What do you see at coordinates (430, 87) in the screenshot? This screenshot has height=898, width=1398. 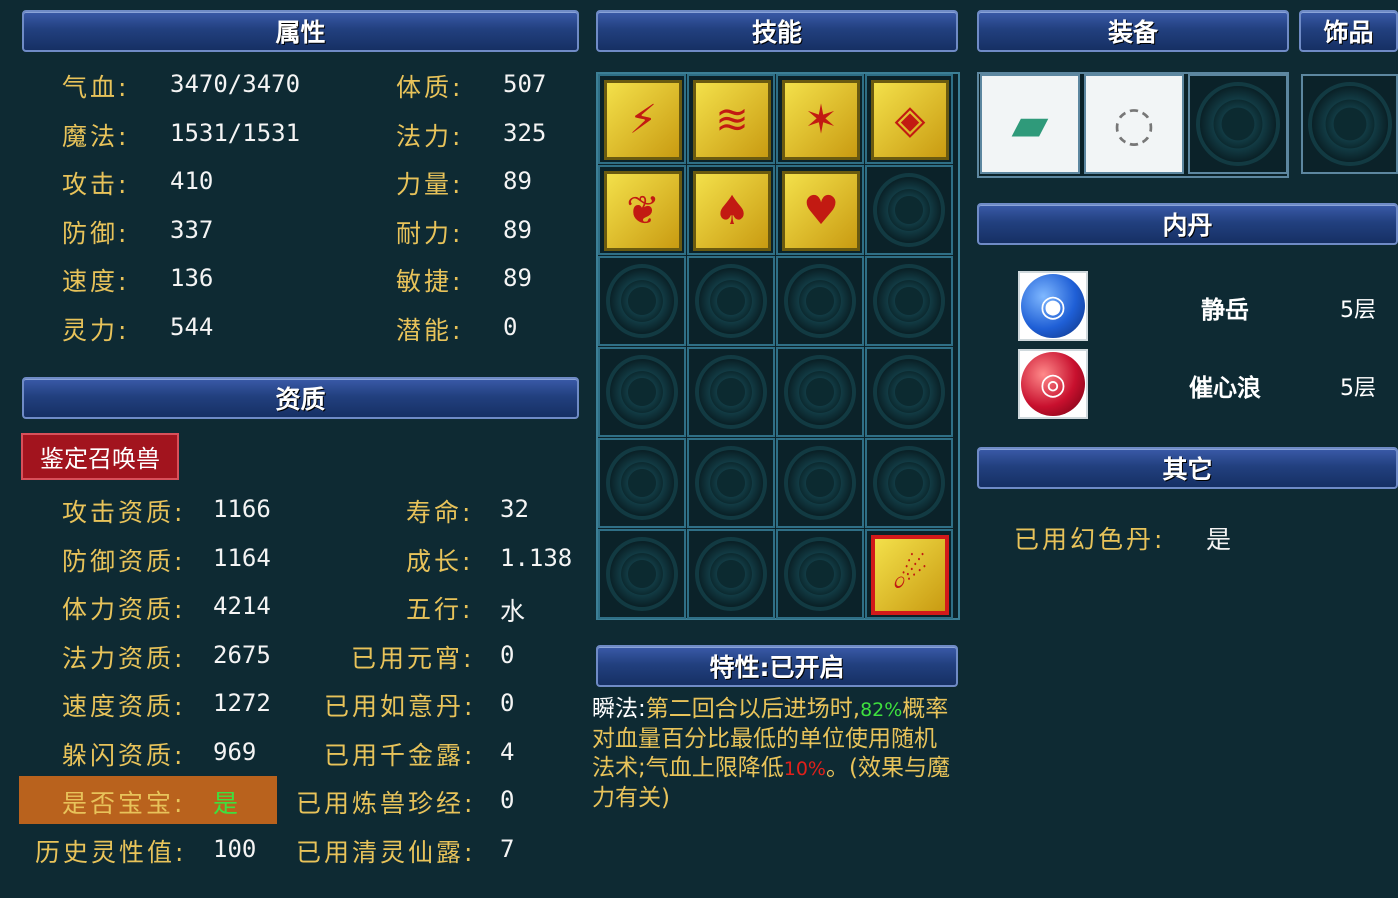 I see `attr-label: 体质:` at bounding box center [430, 87].